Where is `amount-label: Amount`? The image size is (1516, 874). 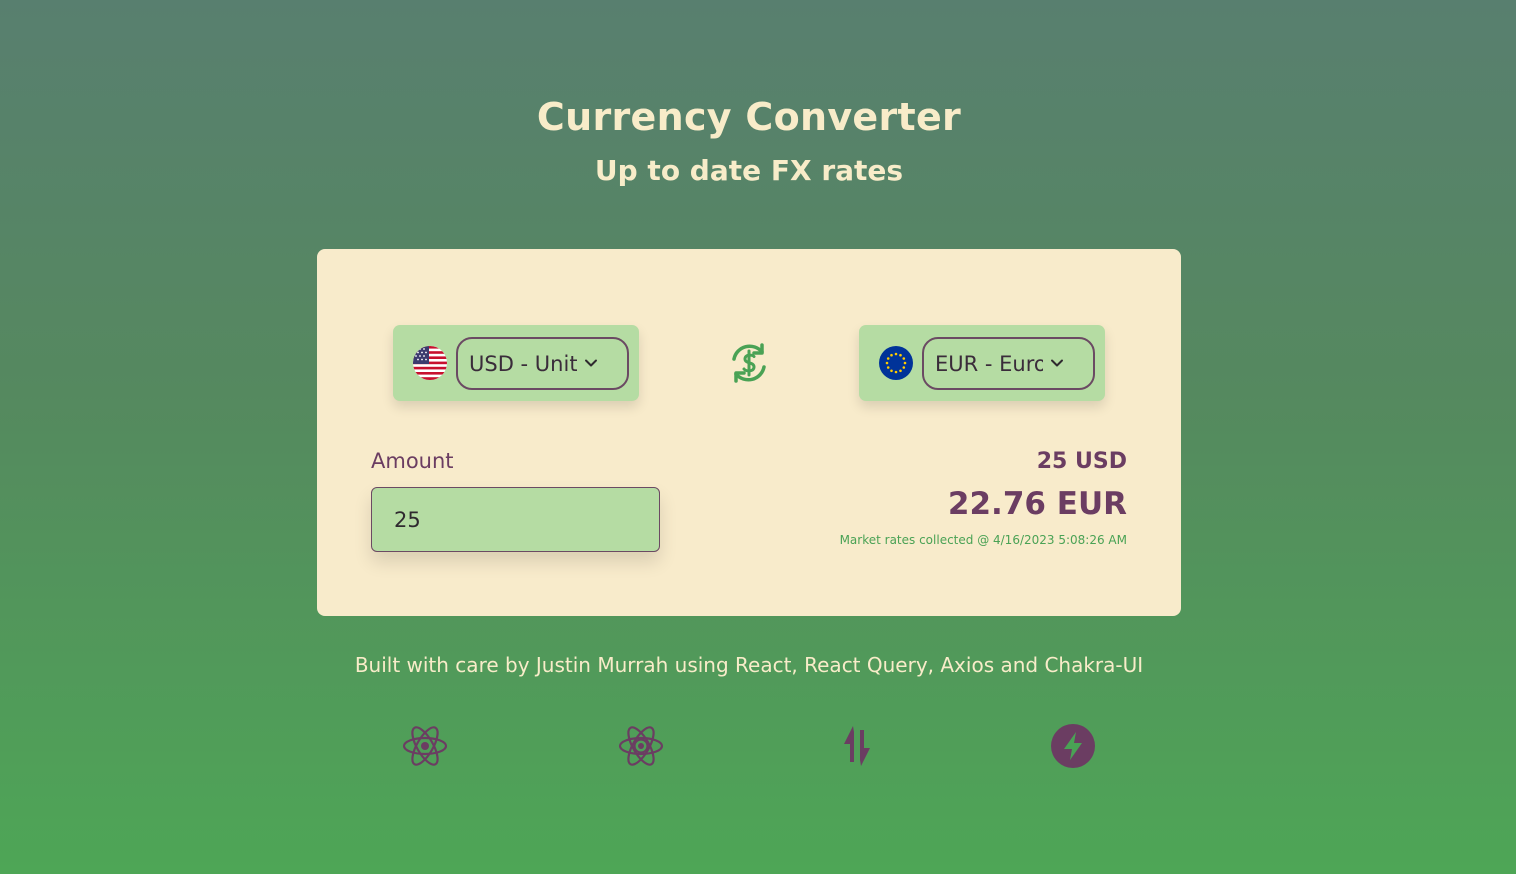 amount-label: Amount is located at coordinates (412, 461).